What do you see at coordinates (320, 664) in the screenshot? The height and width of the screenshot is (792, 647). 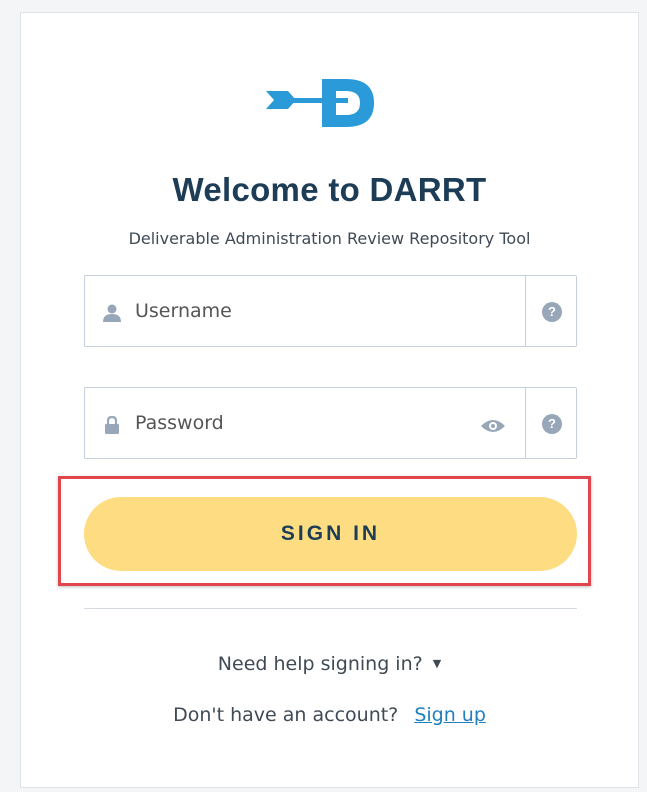 I see `need-help-label: Need help signing in?` at bounding box center [320, 664].